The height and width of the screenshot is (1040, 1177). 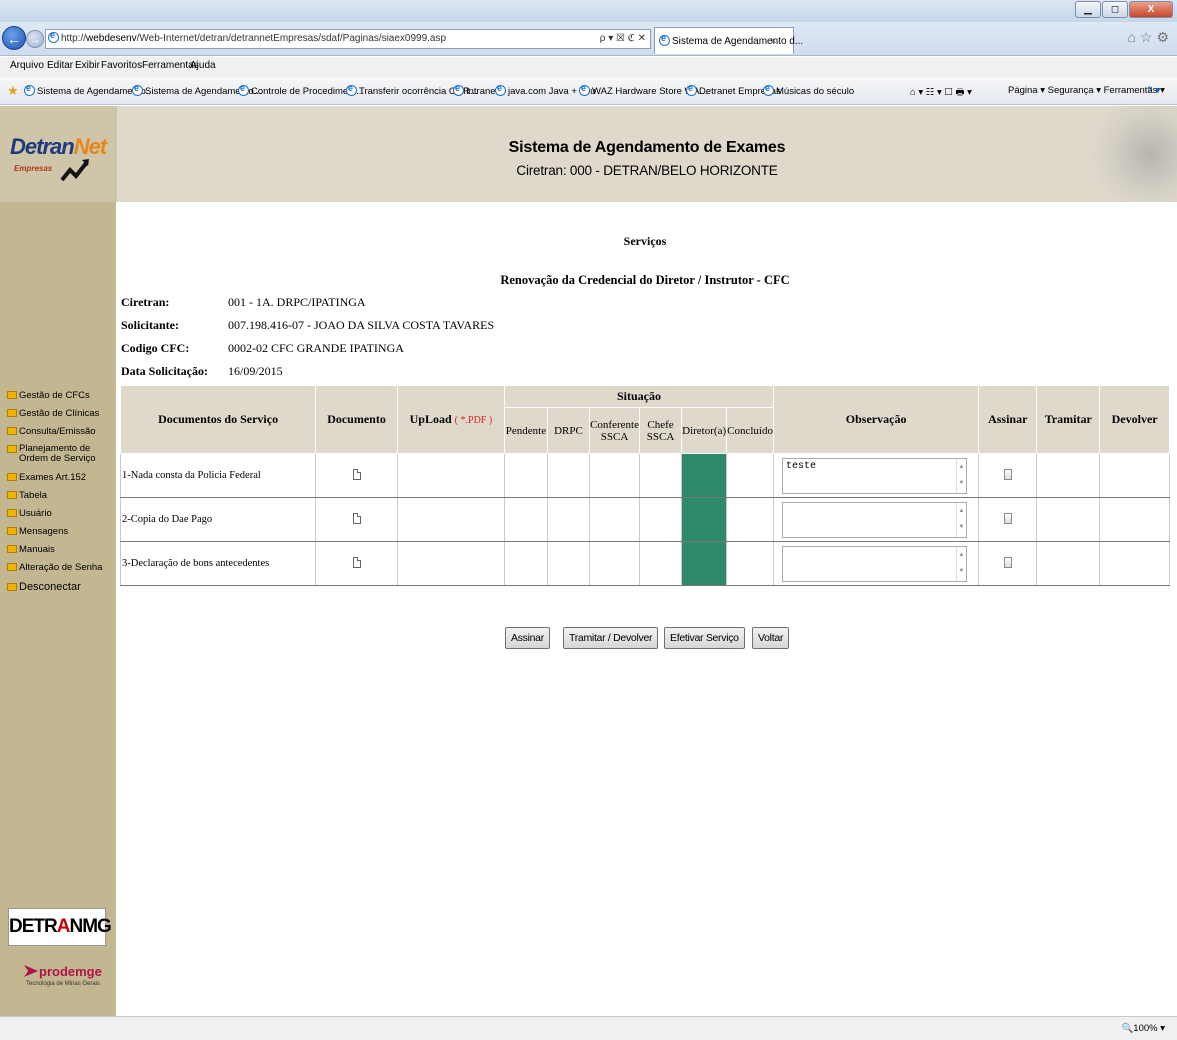 What do you see at coordinates (588, 11) in the screenshot?
I see `window-titlebar: ▁ ◻ X` at bounding box center [588, 11].